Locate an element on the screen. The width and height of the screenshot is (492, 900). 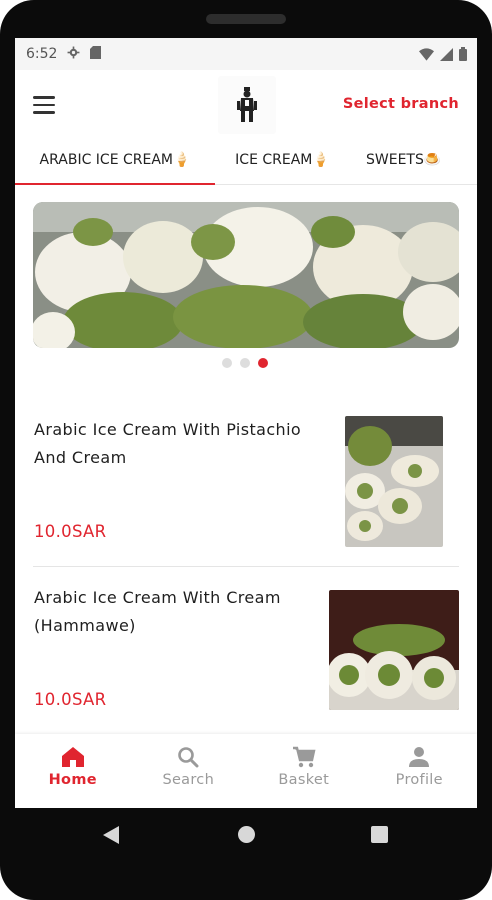
cell-signal-icon is located at coordinates (446, 55).